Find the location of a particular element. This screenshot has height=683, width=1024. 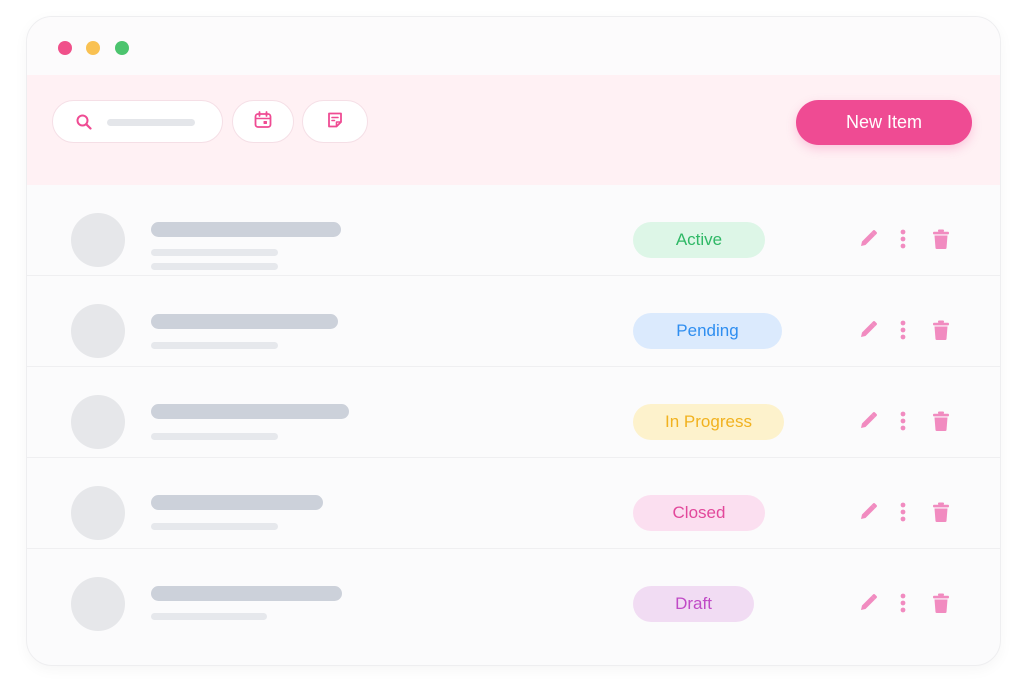

list-item: Active is located at coordinates (513, 230).